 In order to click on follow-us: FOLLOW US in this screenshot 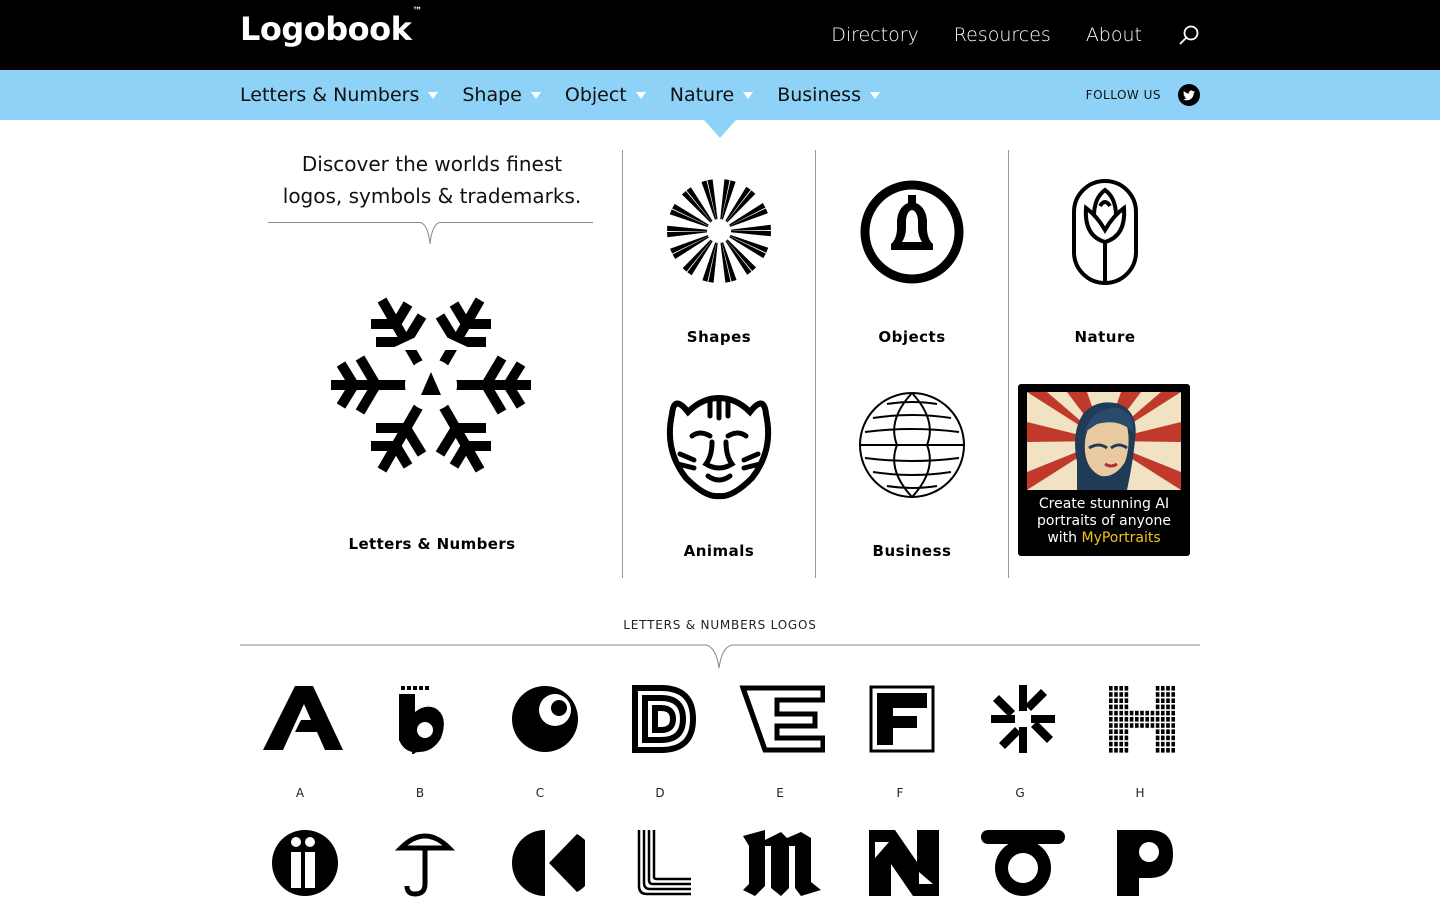, I will do `click(1143, 95)`.